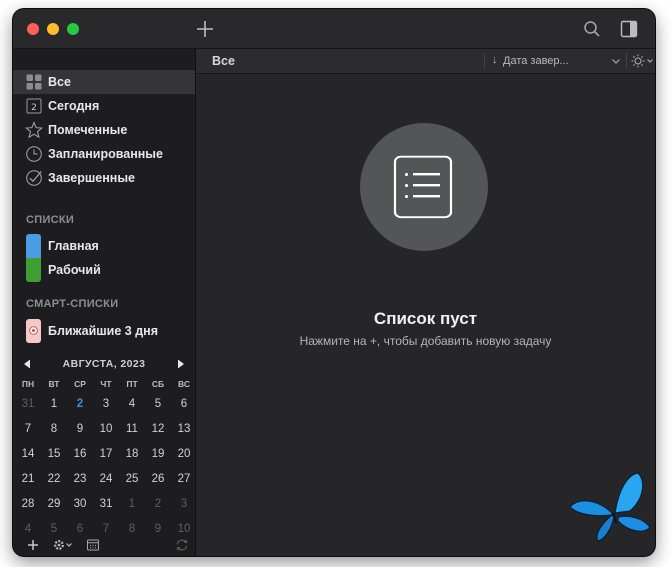  I want to click on calendar-day: 27, so click(184, 479).